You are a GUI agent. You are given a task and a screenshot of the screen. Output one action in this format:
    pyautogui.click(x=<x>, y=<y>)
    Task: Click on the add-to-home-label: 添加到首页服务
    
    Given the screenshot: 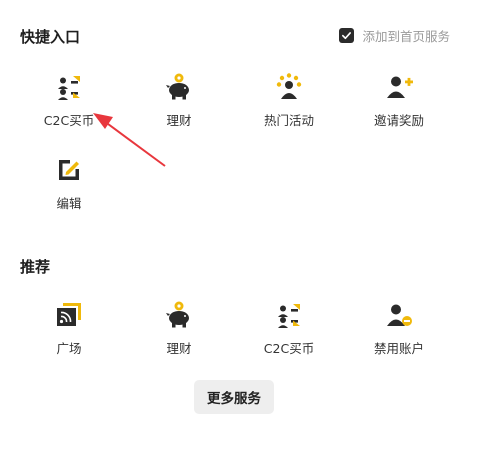 What is the action you would take?
    pyautogui.click(x=406, y=36)
    